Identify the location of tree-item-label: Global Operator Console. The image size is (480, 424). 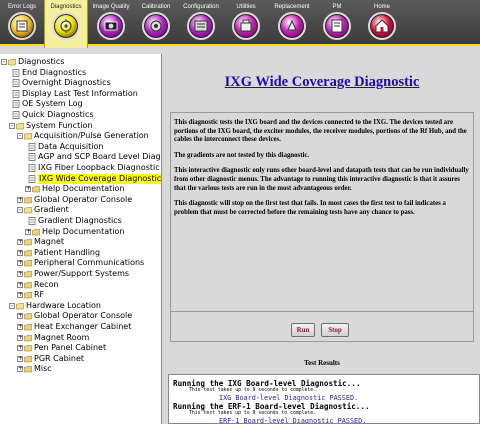
(83, 316).